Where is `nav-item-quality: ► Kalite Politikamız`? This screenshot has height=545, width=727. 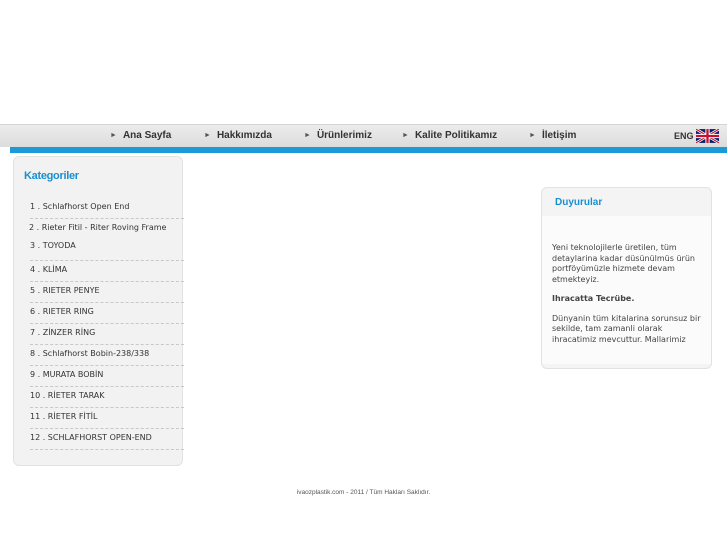
nav-item-quality: ► Kalite Politikamız is located at coordinates (449, 136).